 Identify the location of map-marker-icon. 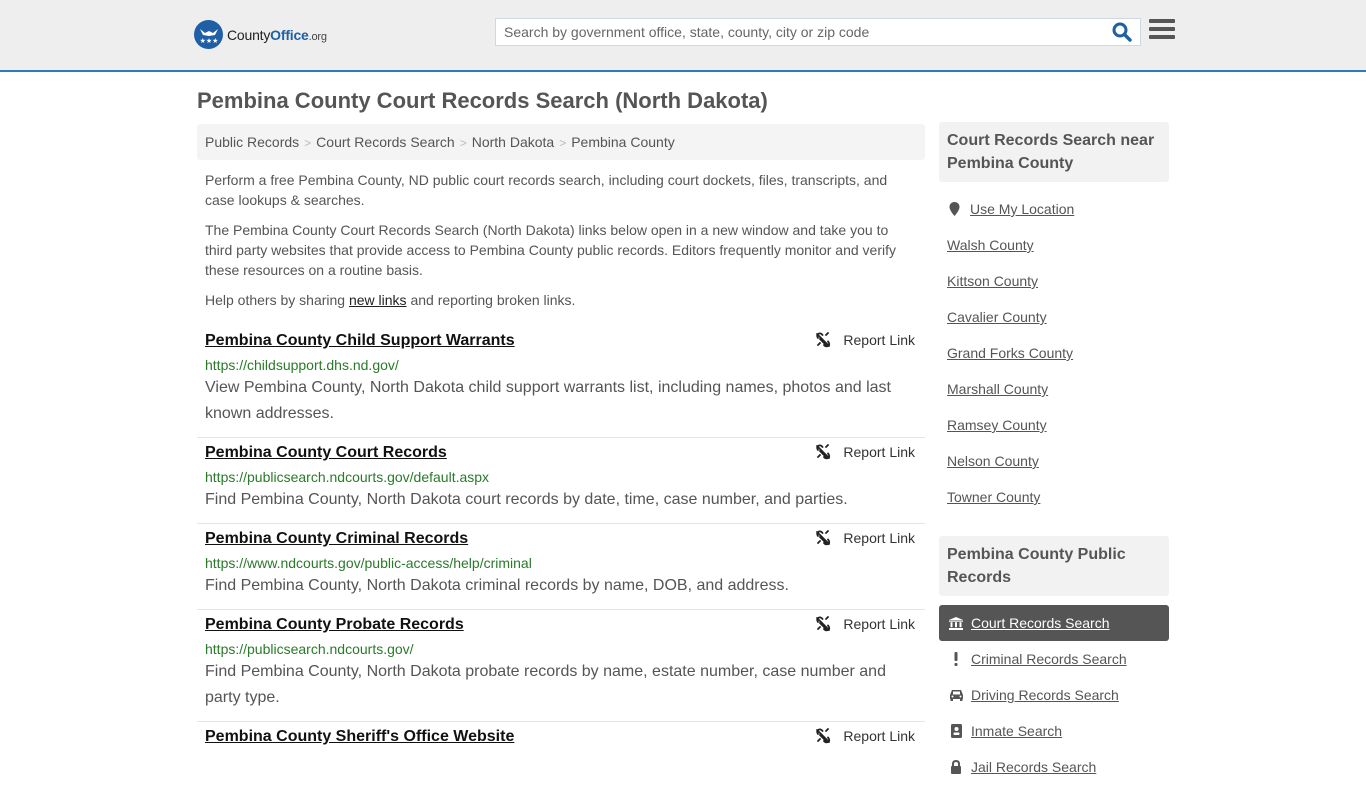
(954, 209).